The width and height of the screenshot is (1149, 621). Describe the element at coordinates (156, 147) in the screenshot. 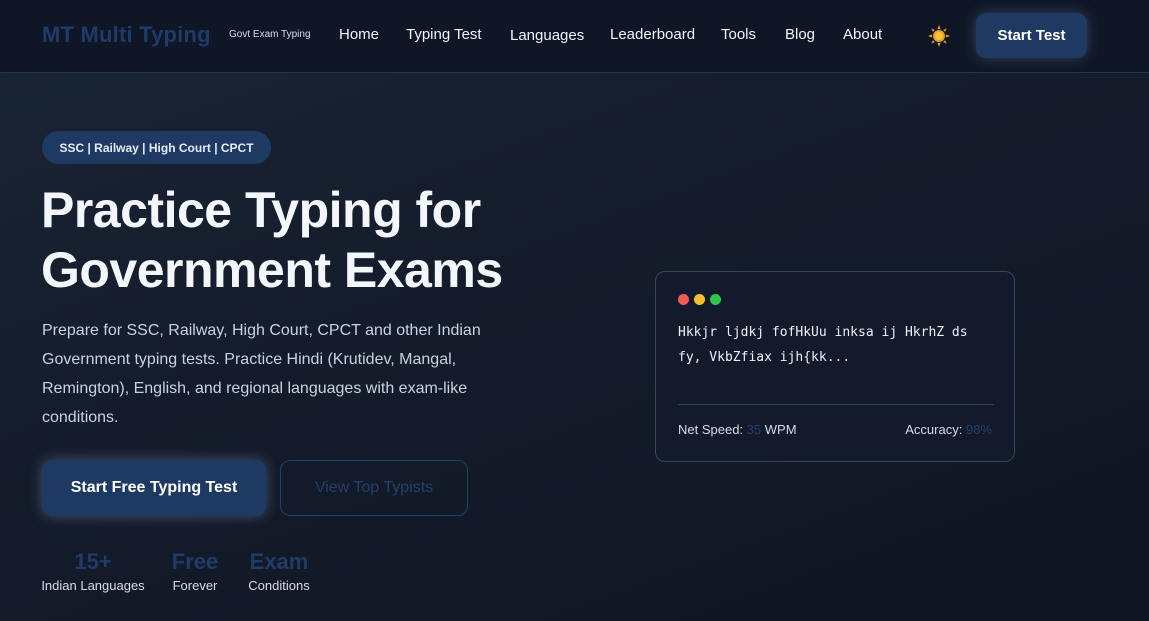

I see `exam-badge: SSC | Railway | High Court | CPCT` at that location.